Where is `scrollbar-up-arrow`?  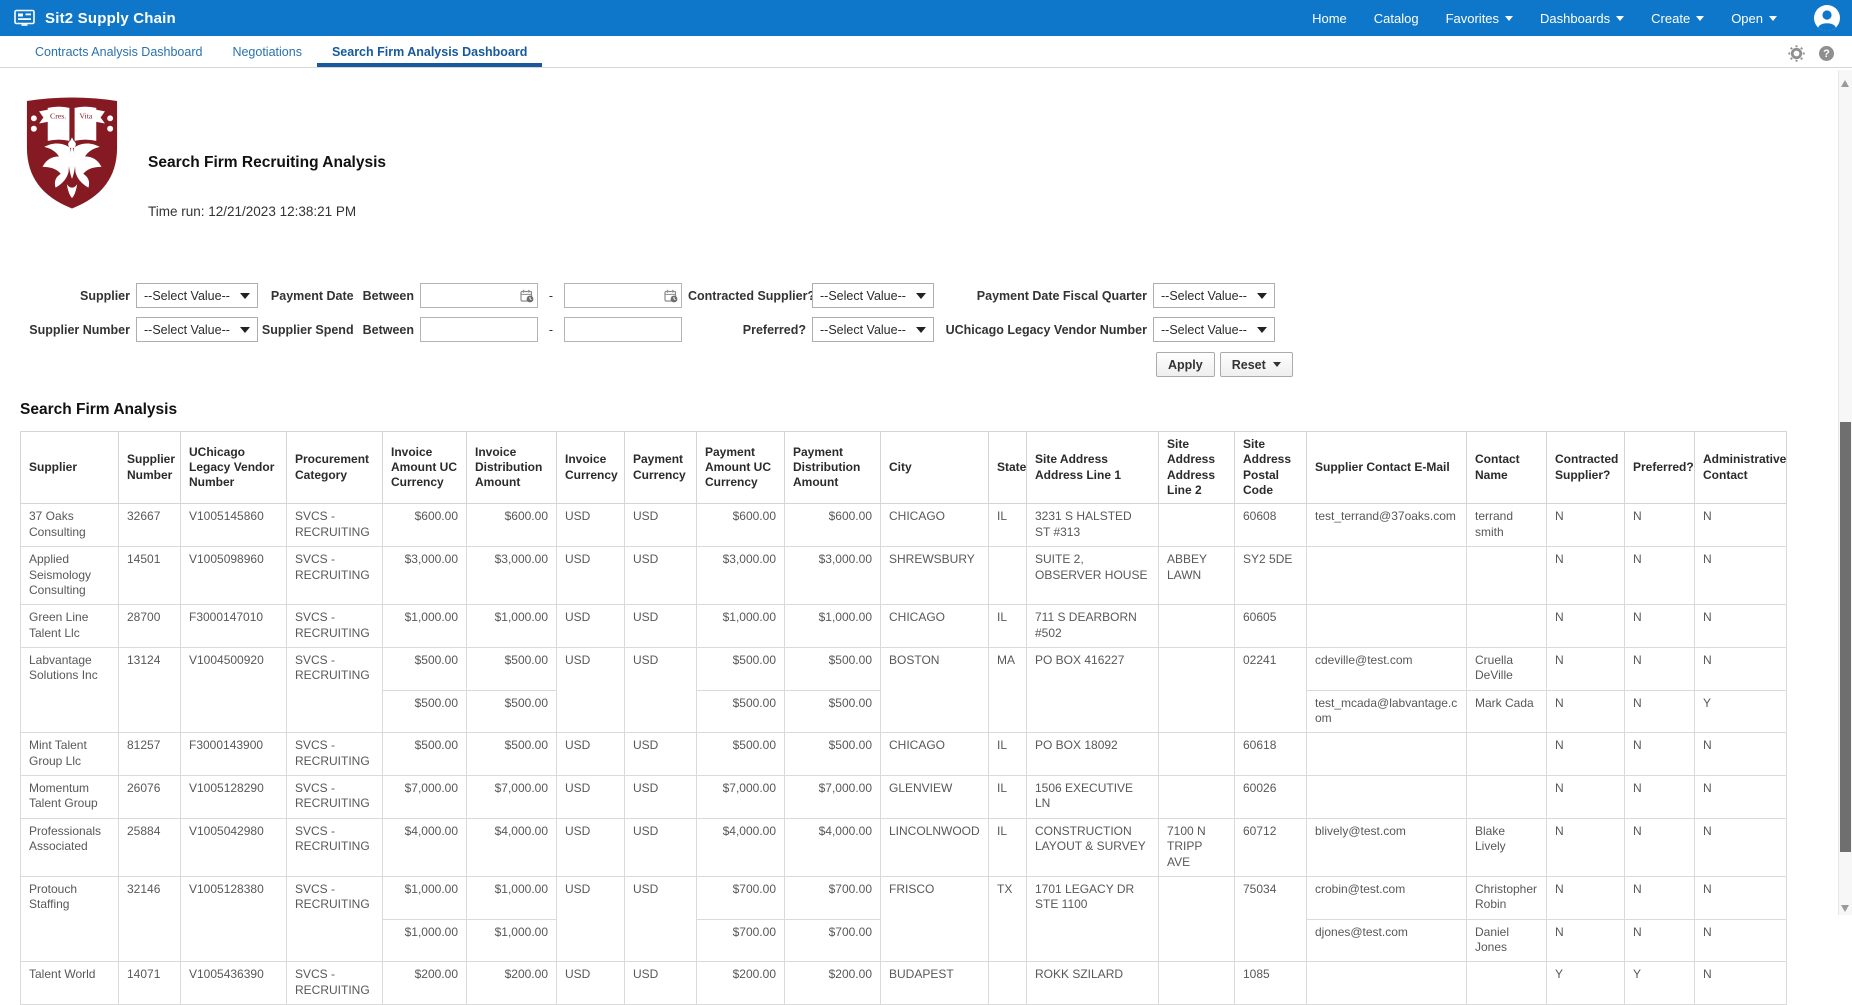 scrollbar-up-arrow is located at coordinates (1845, 83).